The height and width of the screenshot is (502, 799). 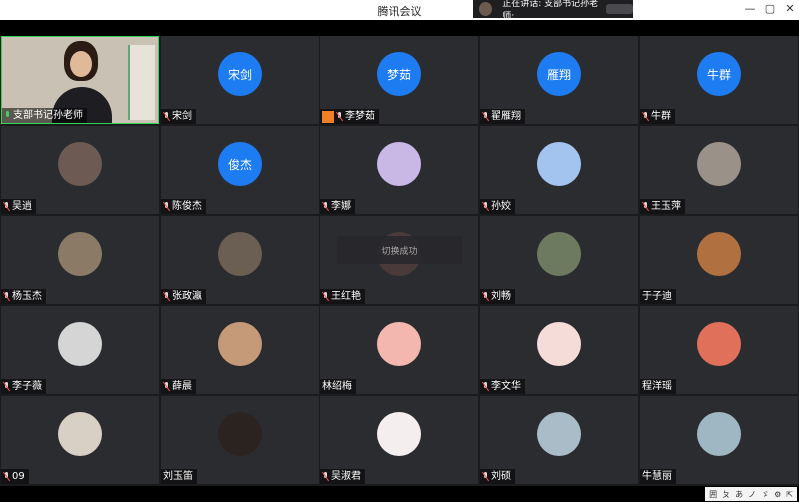 I want to click on participant-name-tag: 牛群, so click(x=657, y=116).